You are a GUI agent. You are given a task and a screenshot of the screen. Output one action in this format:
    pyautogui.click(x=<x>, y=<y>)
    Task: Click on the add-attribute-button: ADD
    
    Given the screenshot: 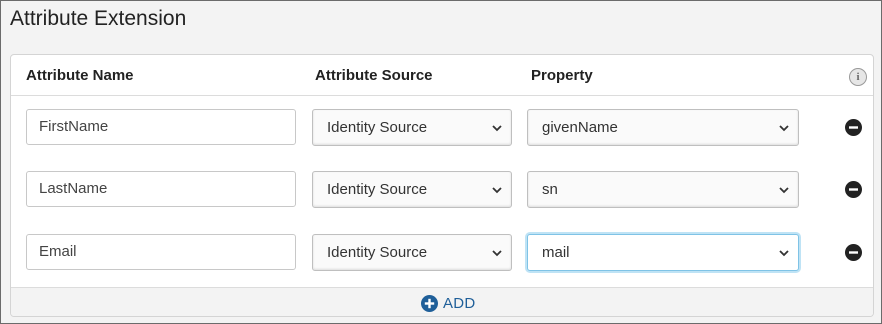 What is the action you would take?
    pyautogui.click(x=448, y=303)
    